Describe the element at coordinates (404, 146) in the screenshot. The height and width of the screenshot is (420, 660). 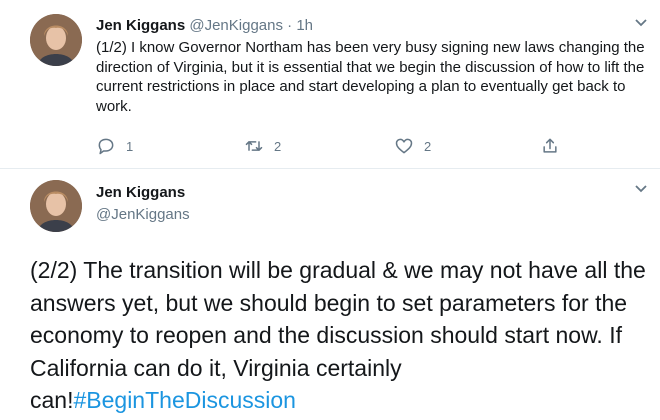
I see `like-icon` at that location.